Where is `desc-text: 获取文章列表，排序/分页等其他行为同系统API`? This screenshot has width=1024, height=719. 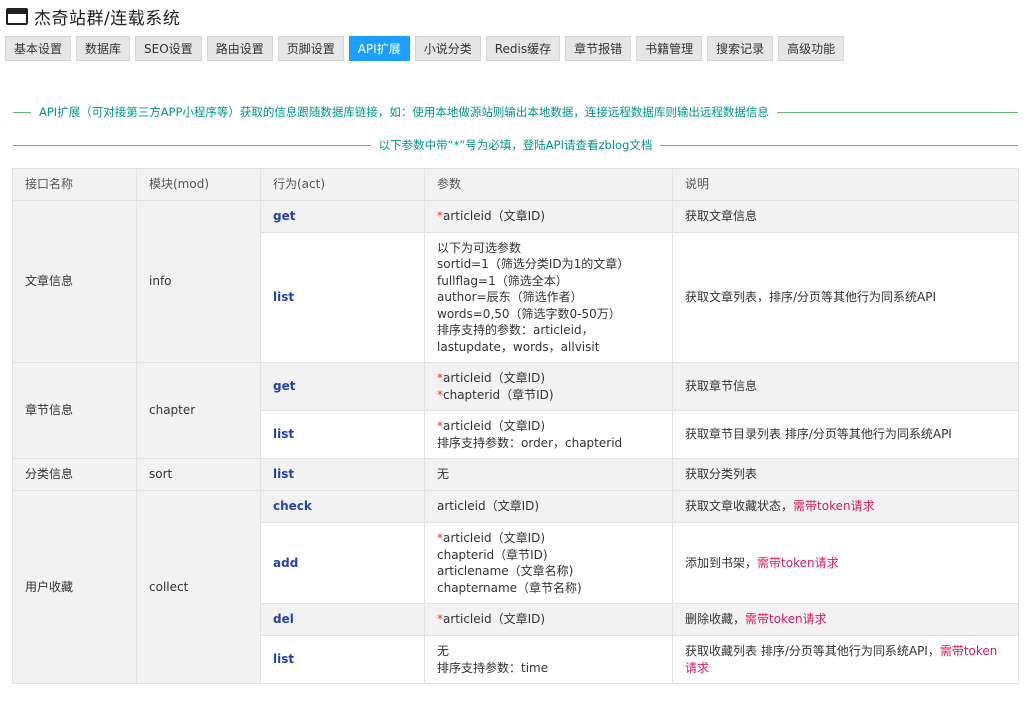 desc-text: 获取文章列表，排序/分页等其他行为同系统API is located at coordinates (811, 297).